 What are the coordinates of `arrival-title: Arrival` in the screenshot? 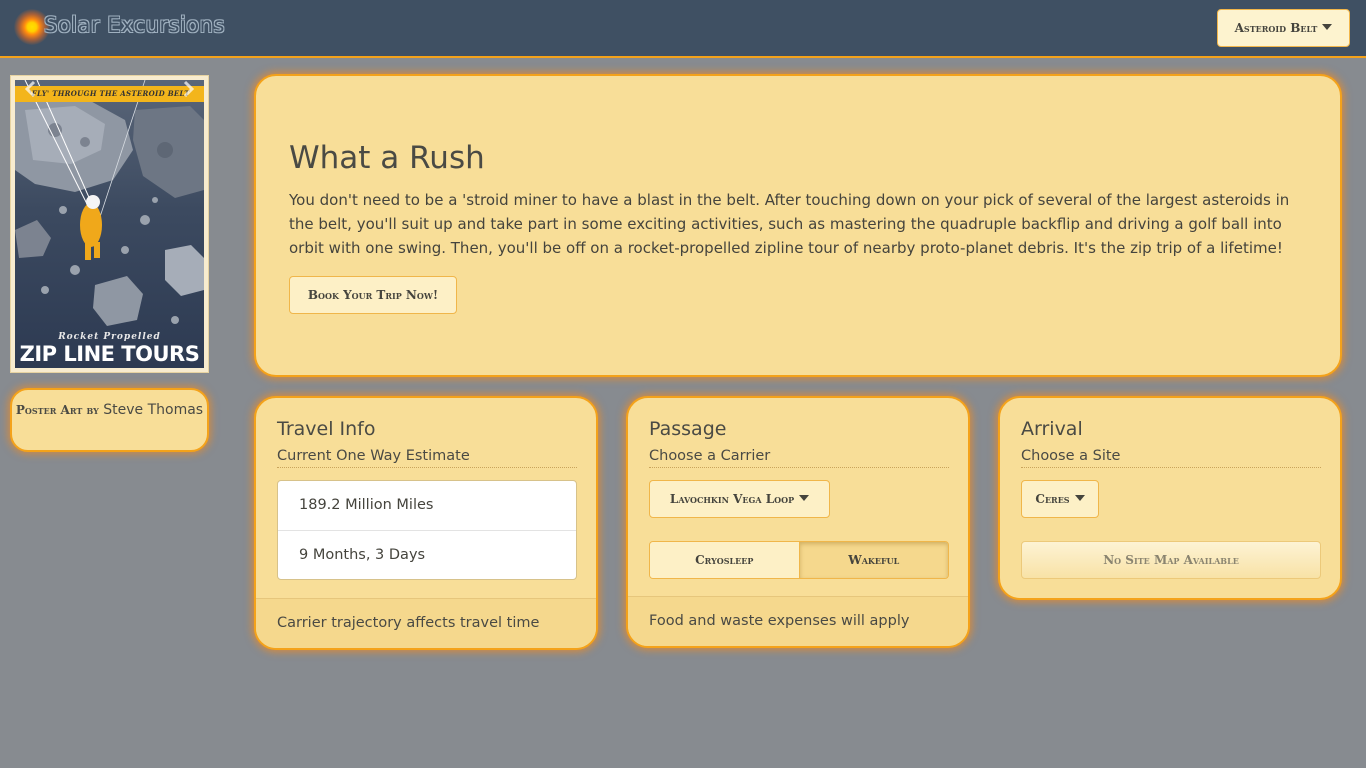 It's located at (1052, 429).